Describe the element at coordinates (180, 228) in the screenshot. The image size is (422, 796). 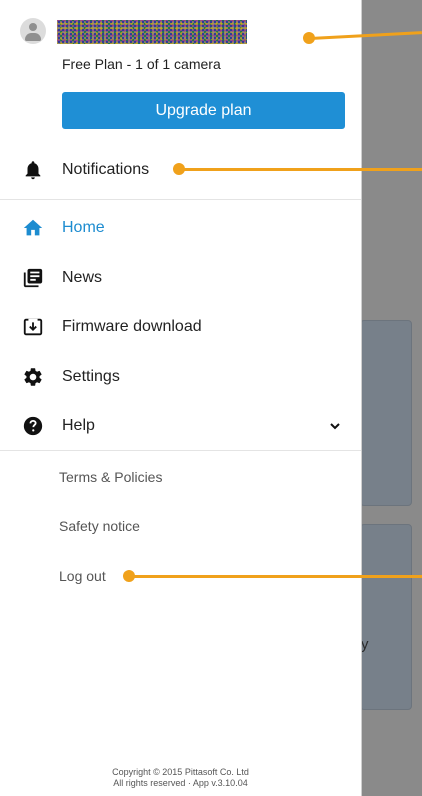
I see `menu-item-home: Home` at that location.